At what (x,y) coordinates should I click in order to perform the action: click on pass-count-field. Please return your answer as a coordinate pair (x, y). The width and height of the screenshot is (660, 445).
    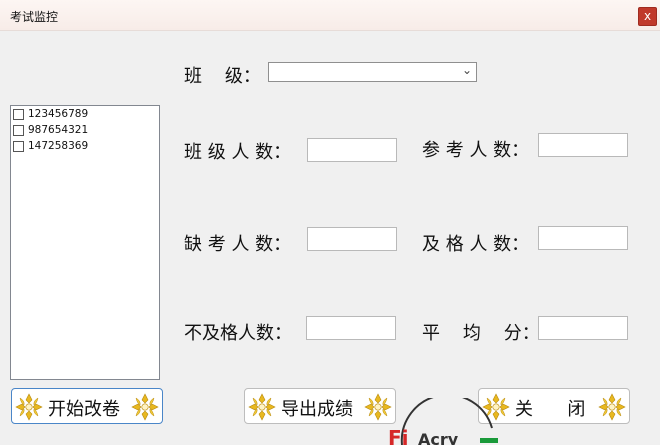
    Looking at the image, I should click on (583, 238).